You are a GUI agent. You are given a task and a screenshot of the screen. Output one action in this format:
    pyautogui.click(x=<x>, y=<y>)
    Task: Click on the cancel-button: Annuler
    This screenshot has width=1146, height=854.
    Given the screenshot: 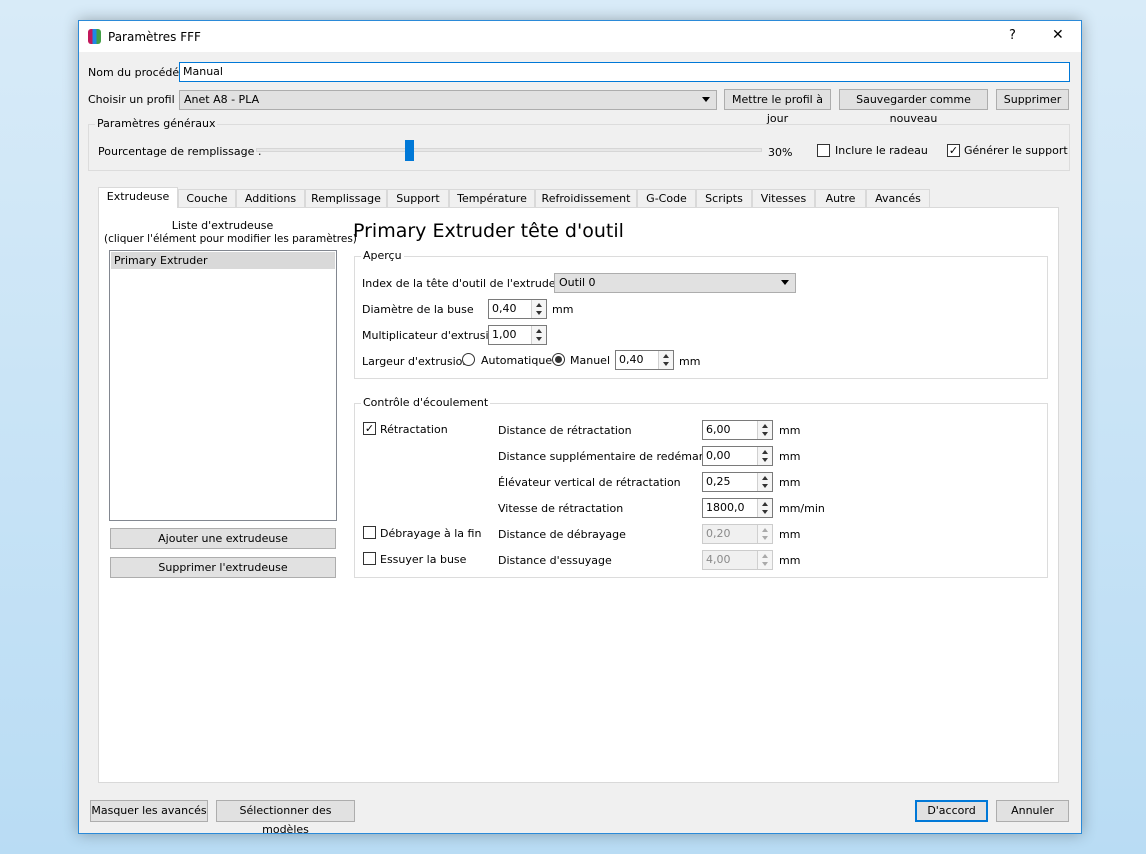 What is the action you would take?
    pyautogui.click(x=1032, y=811)
    